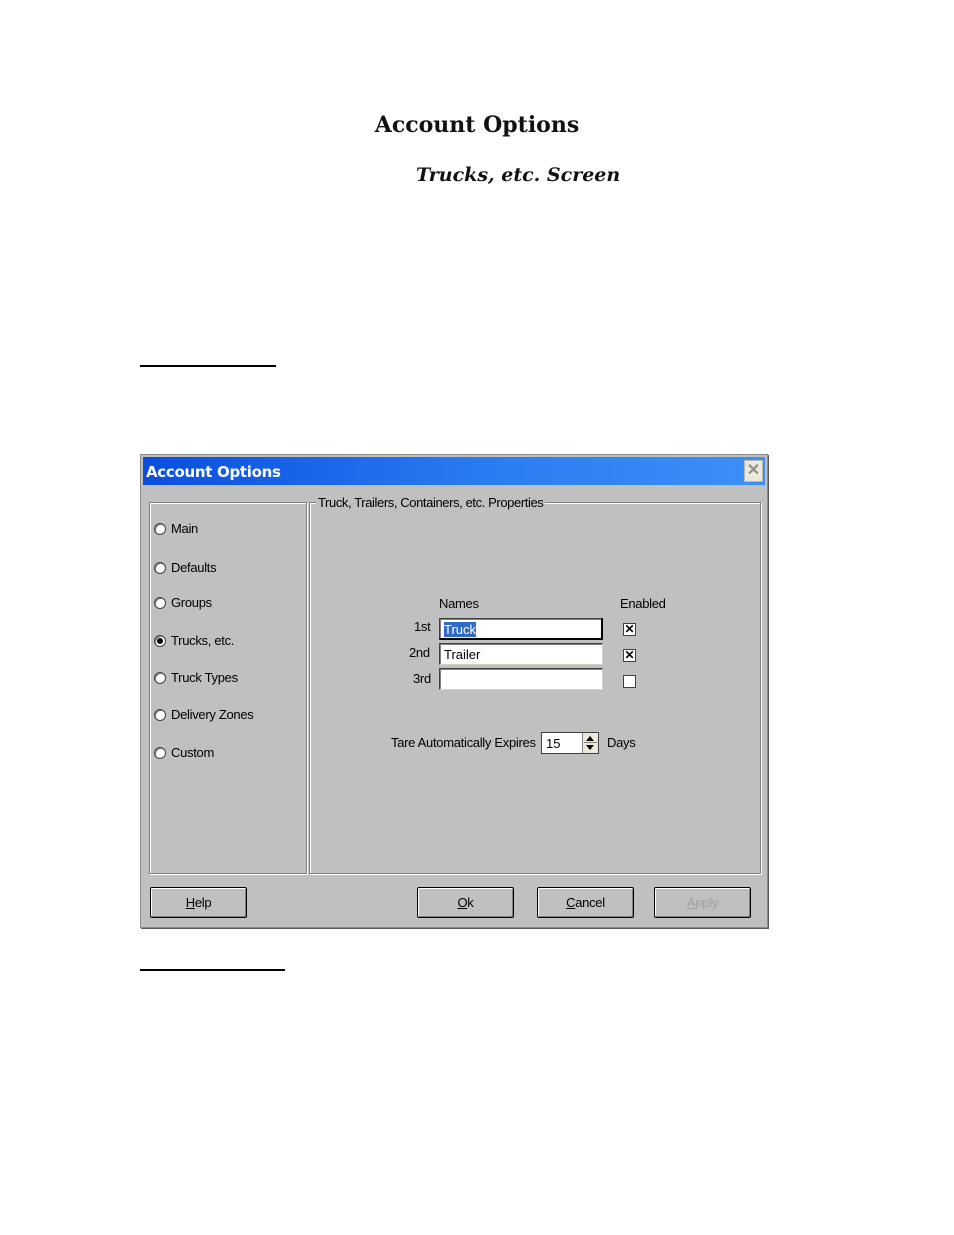 The image size is (954, 1235). Describe the element at coordinates (590, 738) in the screenshot. I see `spin-up-icon` at that location.